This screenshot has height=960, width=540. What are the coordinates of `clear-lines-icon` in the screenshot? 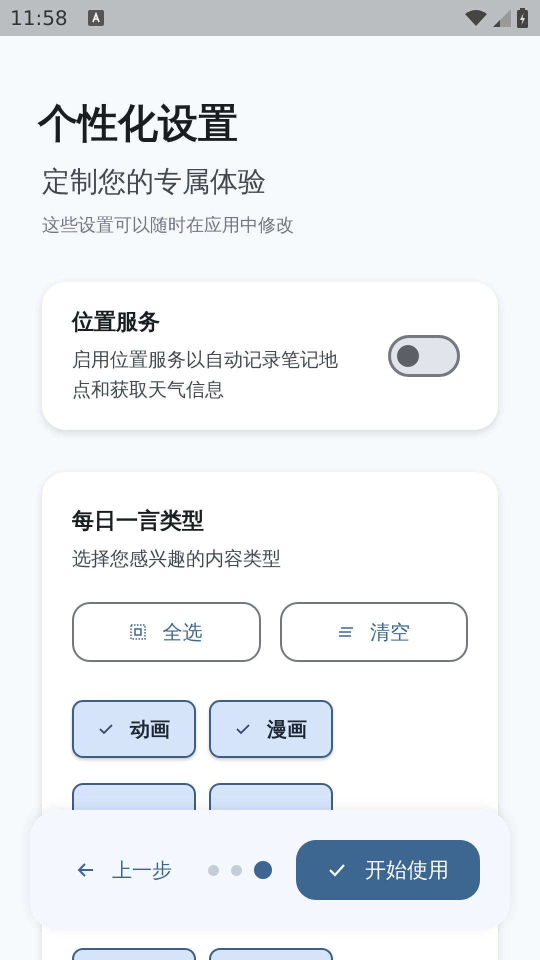 It's located at (346, 632).